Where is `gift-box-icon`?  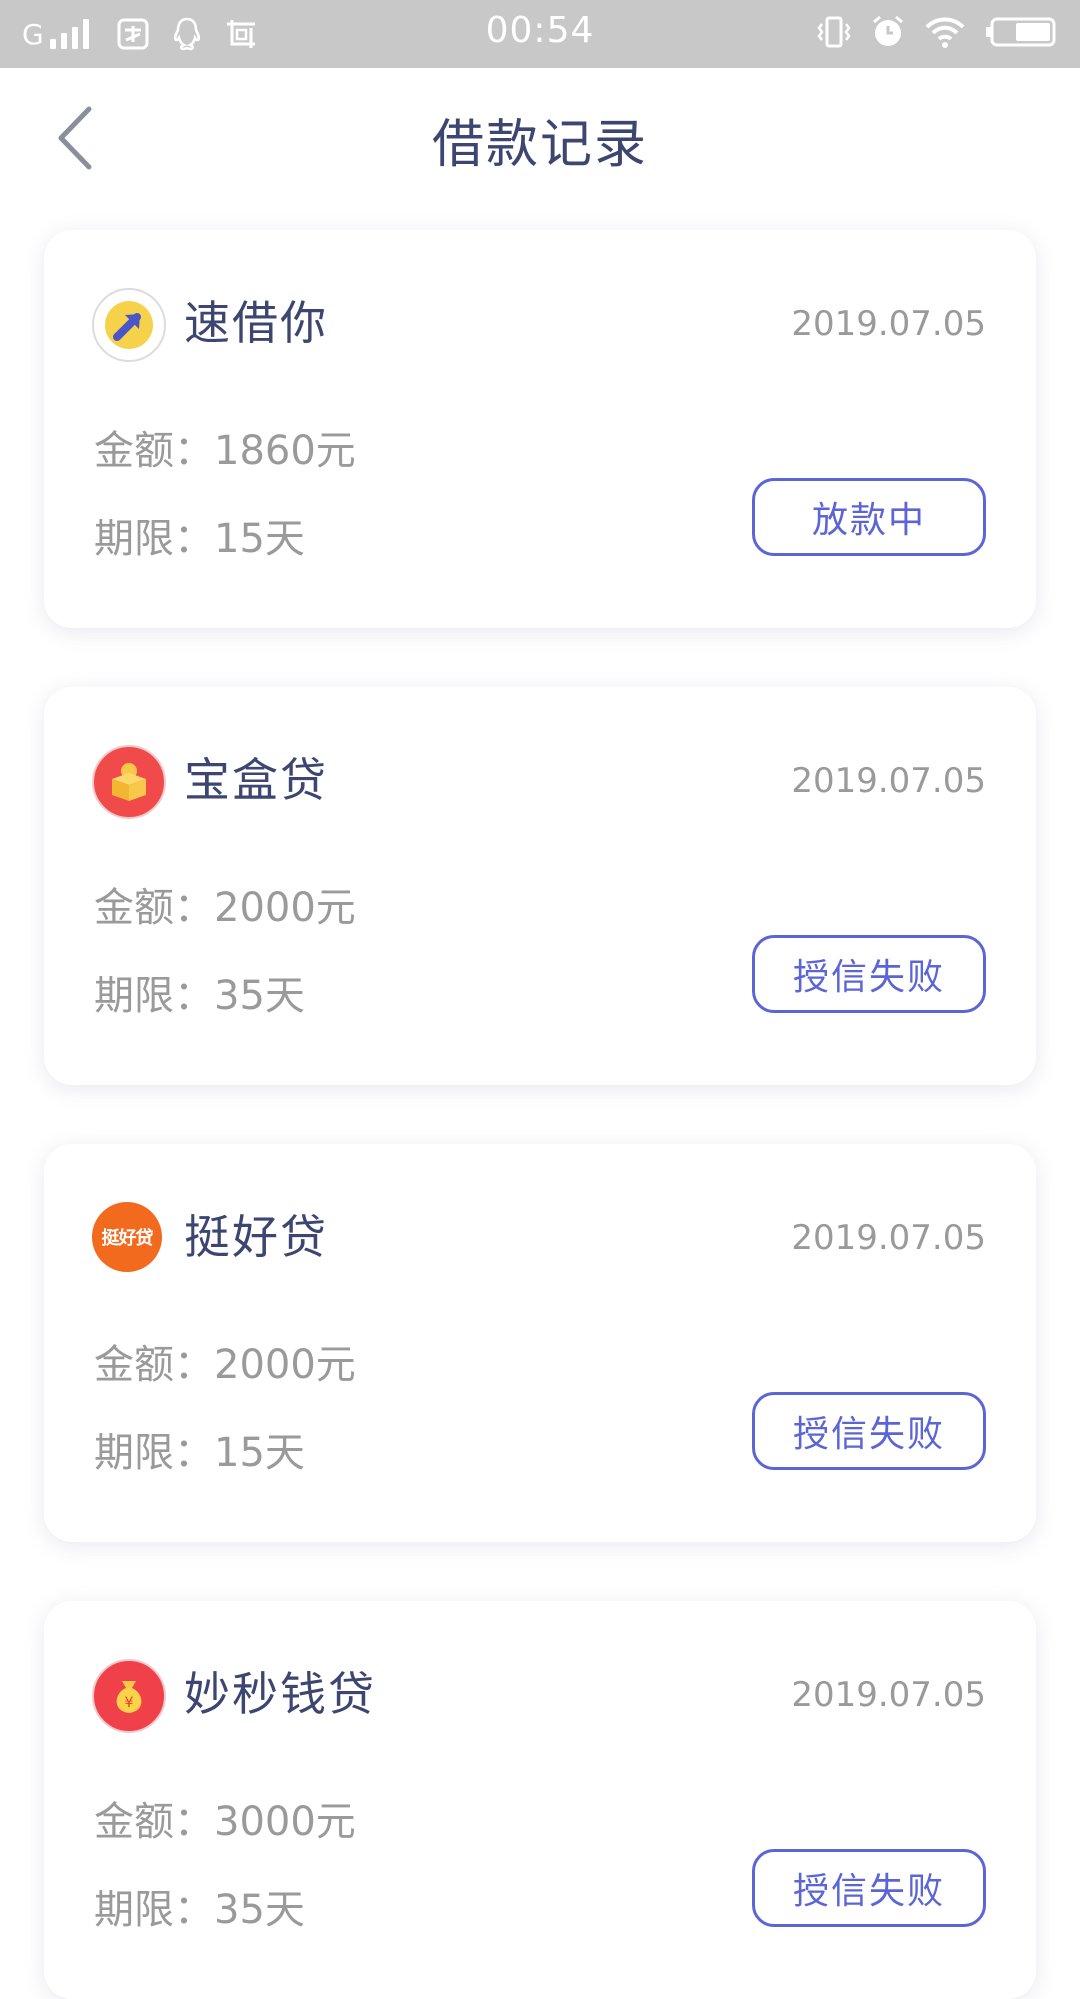
gift-box-icon is located at coordinates (129, 782).